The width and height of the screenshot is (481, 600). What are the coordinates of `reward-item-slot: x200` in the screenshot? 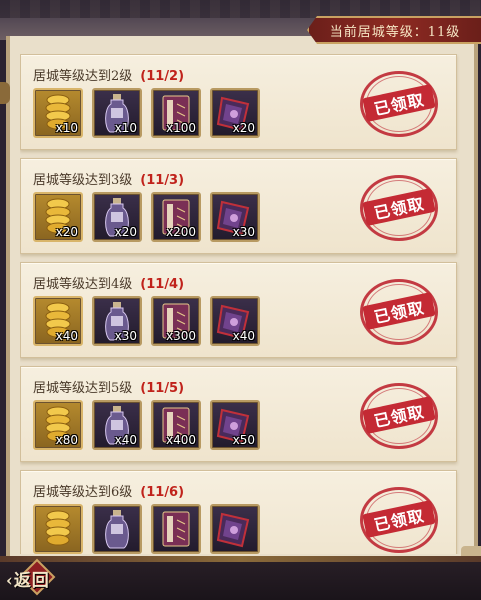 It's located at (176, 217).